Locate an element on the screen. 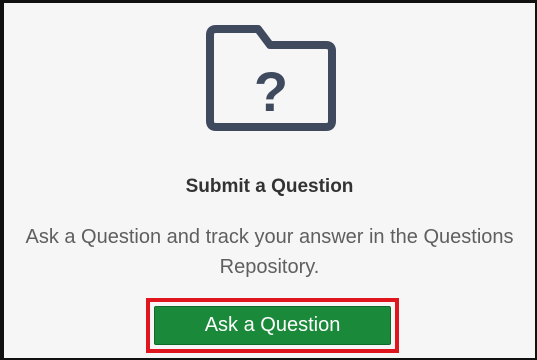  button-highlight-outline: Ask a Question is located at coordinates (272, 325).